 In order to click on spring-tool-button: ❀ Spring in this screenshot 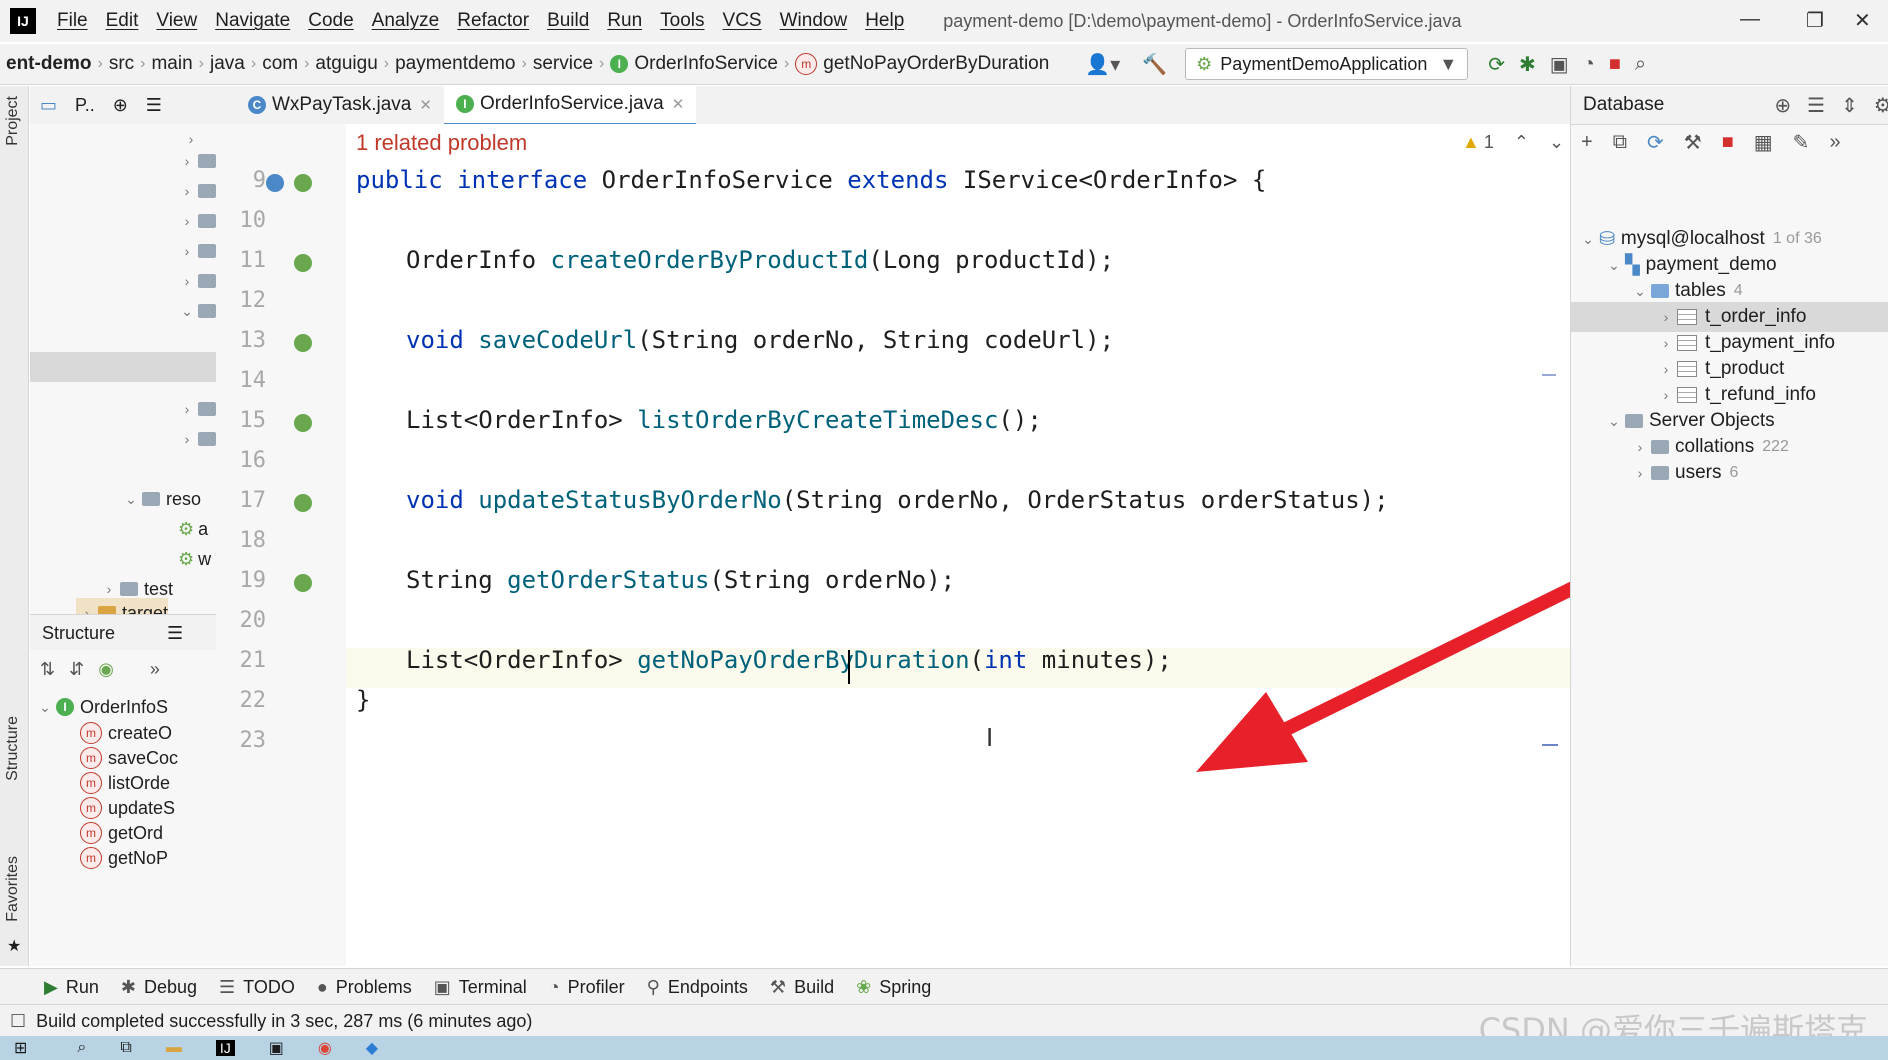, I will do `click(893, 987)`.